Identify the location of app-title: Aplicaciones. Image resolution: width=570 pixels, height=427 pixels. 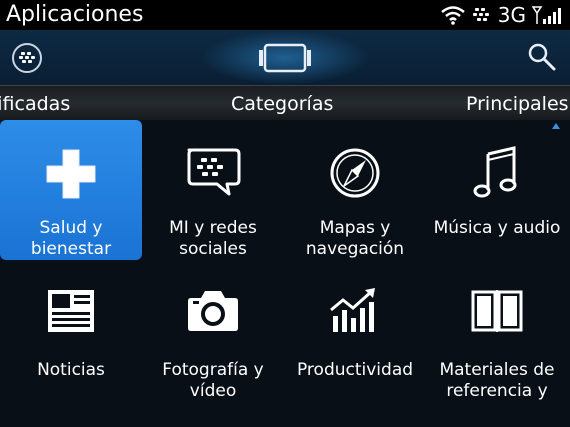
(75, 14).